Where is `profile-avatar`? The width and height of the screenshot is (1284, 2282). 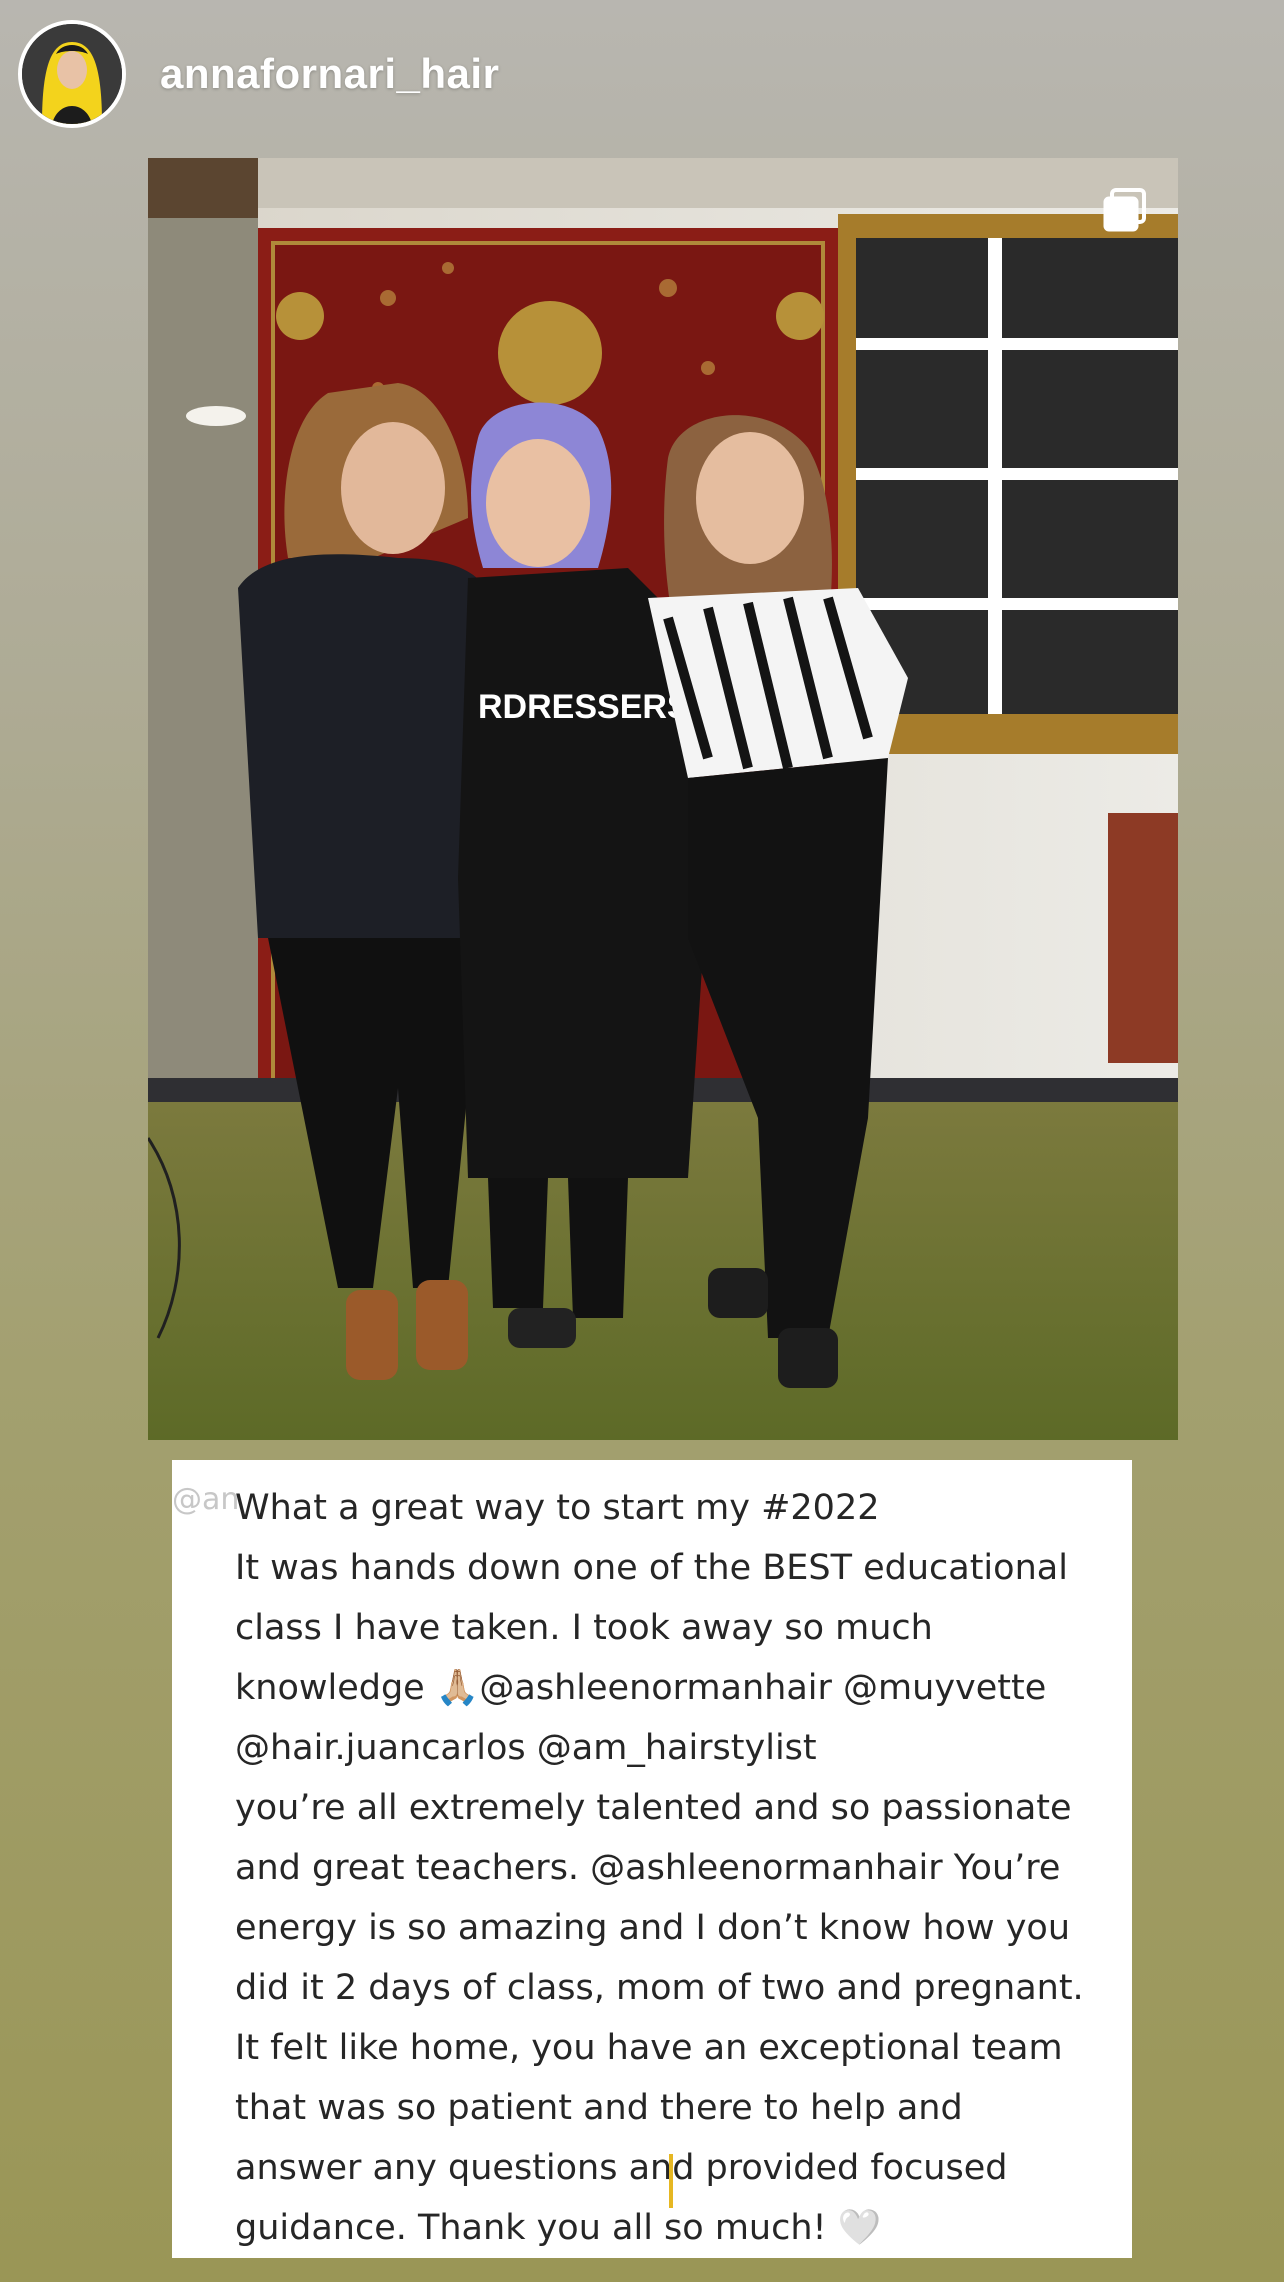 profile-avatar is located at coordinates (72, 74).